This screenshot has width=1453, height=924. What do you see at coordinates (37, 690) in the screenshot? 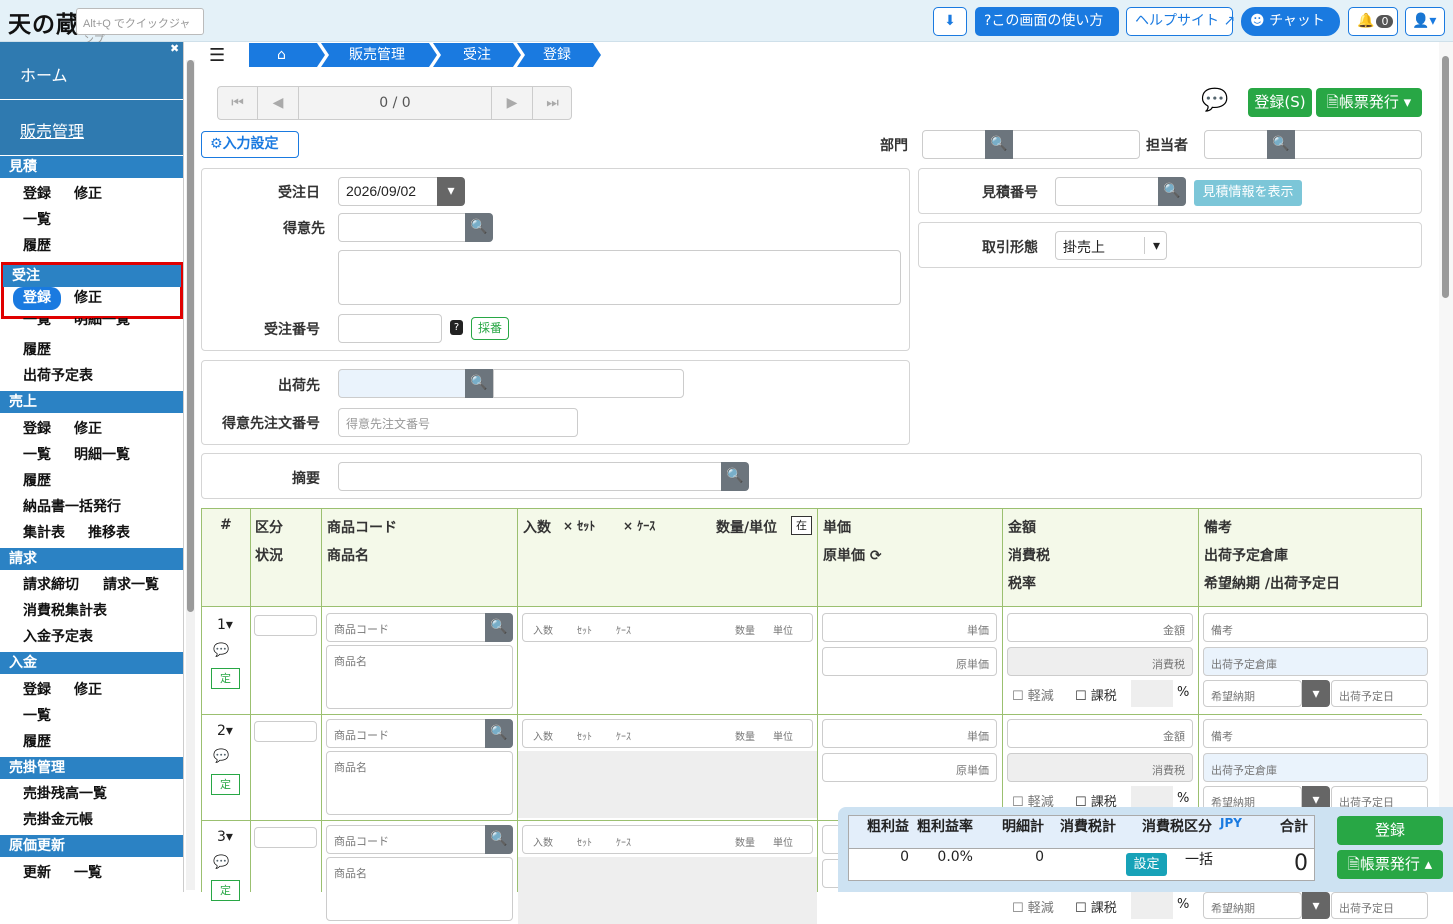
I see `sidebar-item-nyukin-register: 登録` at bounding box center [37, 690].